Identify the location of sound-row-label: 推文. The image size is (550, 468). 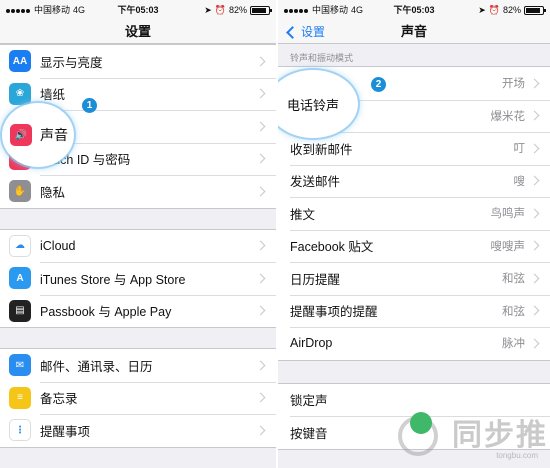
(303, 214).